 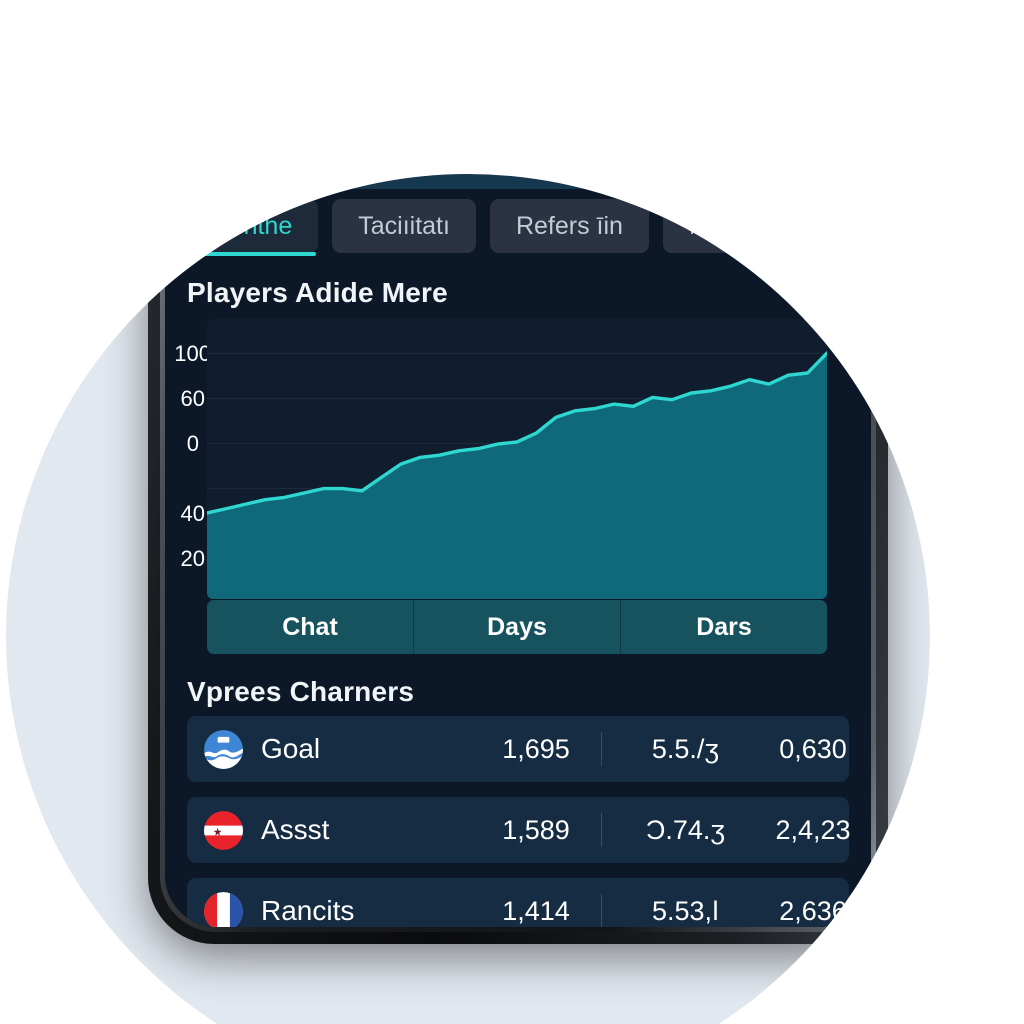 What do you see at coordinates (223, 749) in the screenshot?
I see `blue-wave-flag-icon` at bounding box center [223, 749].